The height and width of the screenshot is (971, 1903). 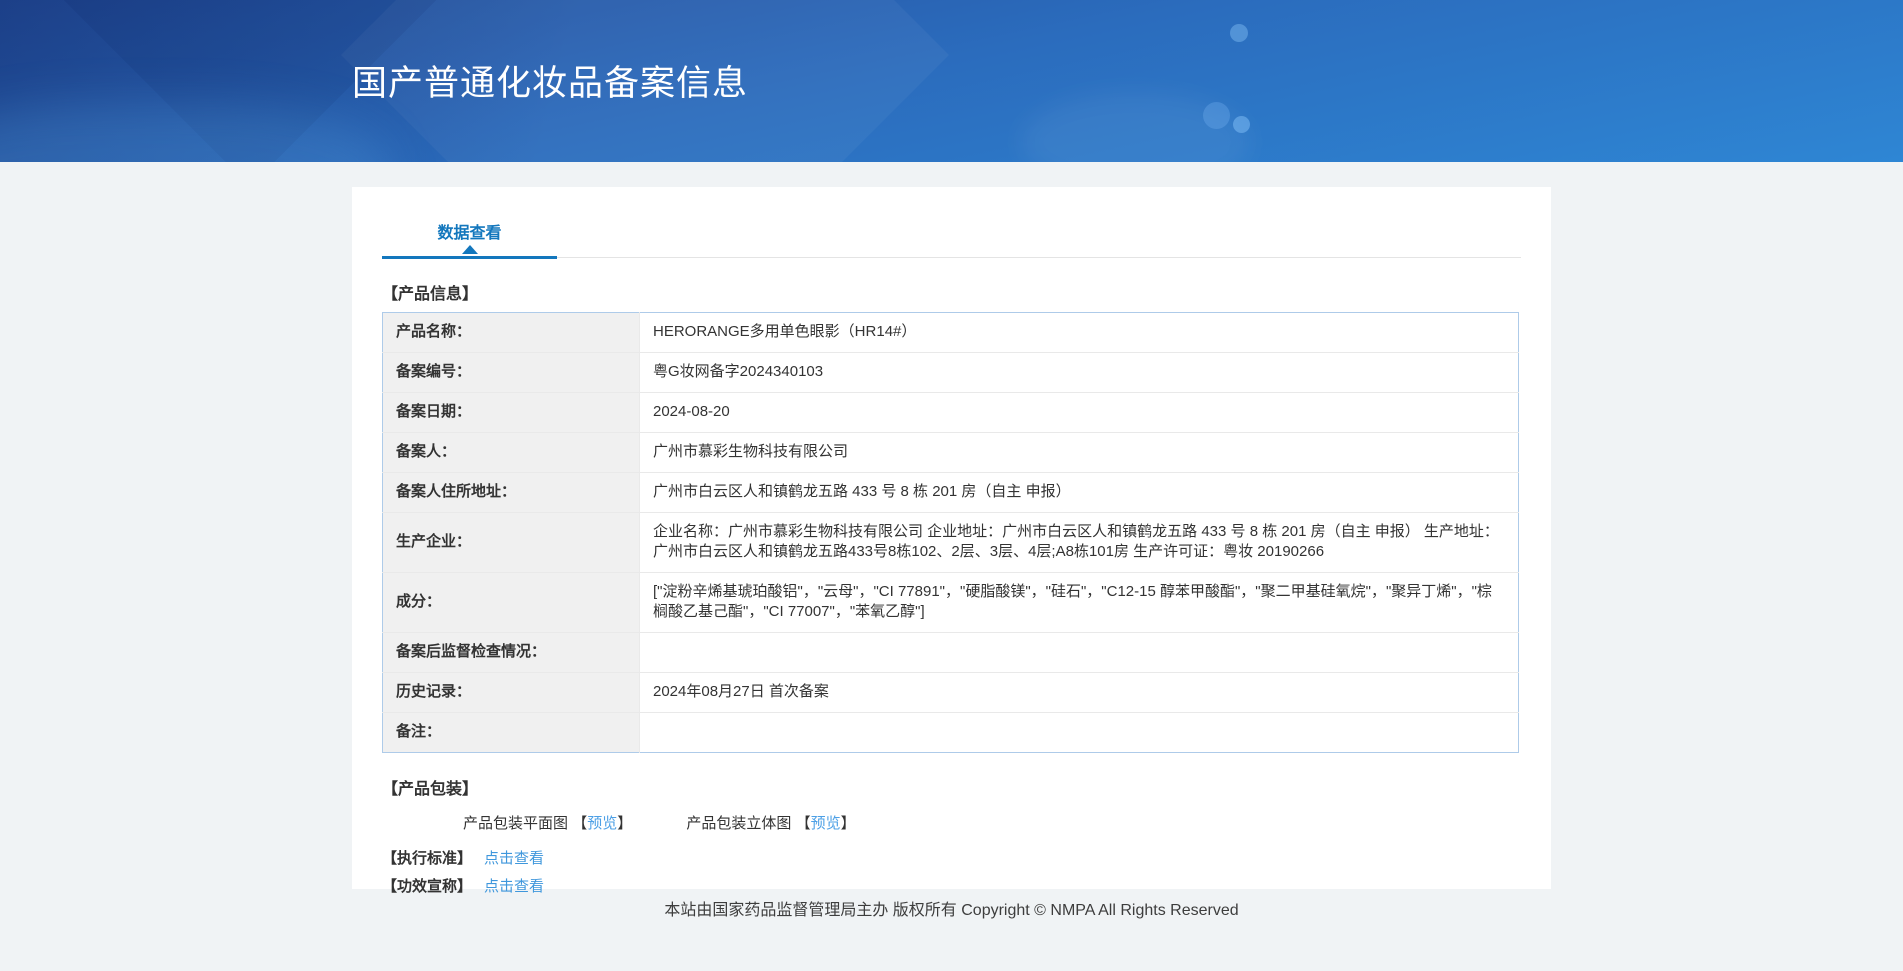 What do you see at coordinates (511, 412) in the screenshot?
I see `field-label: 备案日期：` at bounding box center [511, 412].